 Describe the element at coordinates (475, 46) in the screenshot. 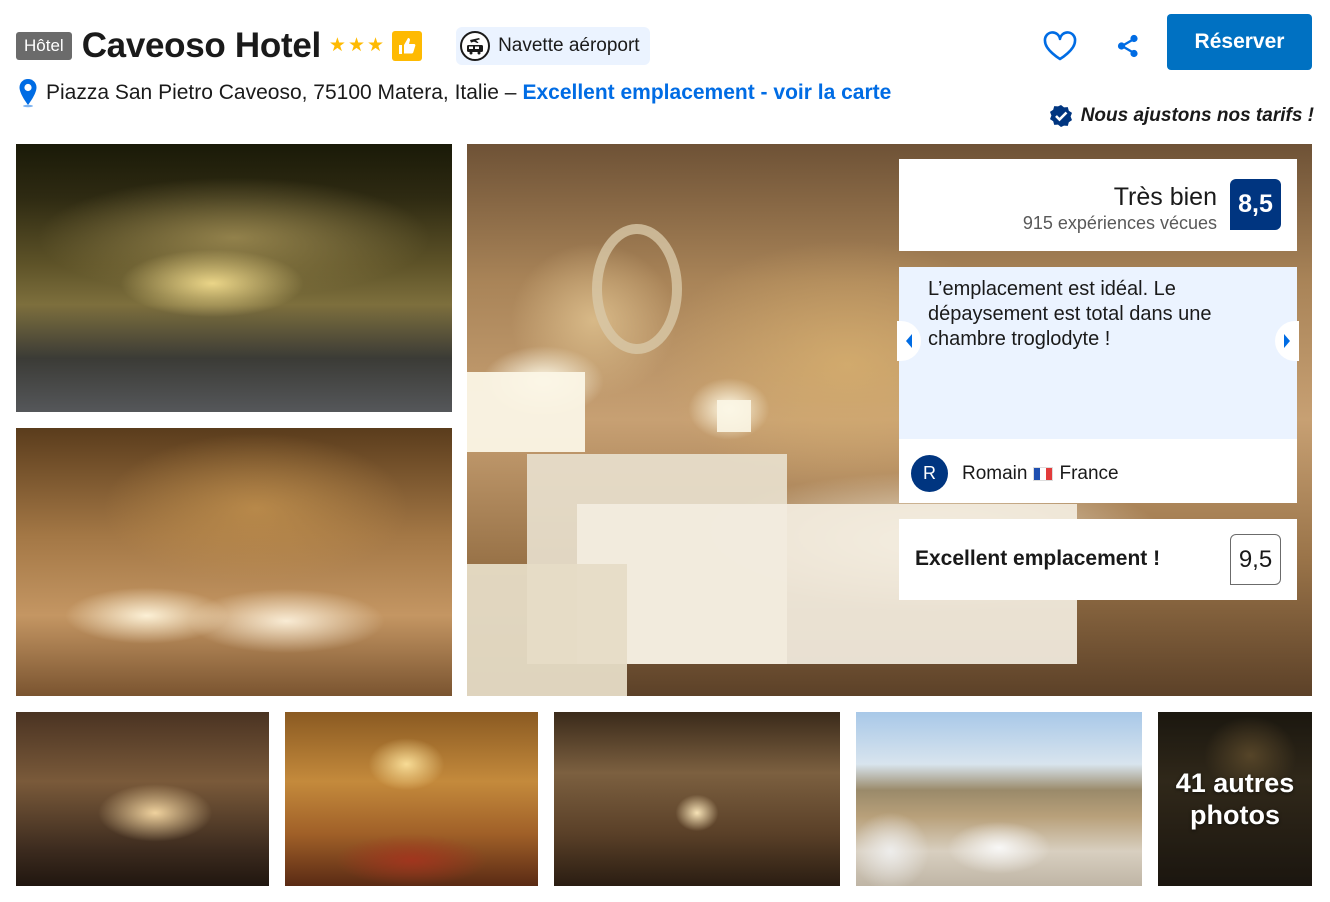

I see `airport-shuttle-icon` at that location.